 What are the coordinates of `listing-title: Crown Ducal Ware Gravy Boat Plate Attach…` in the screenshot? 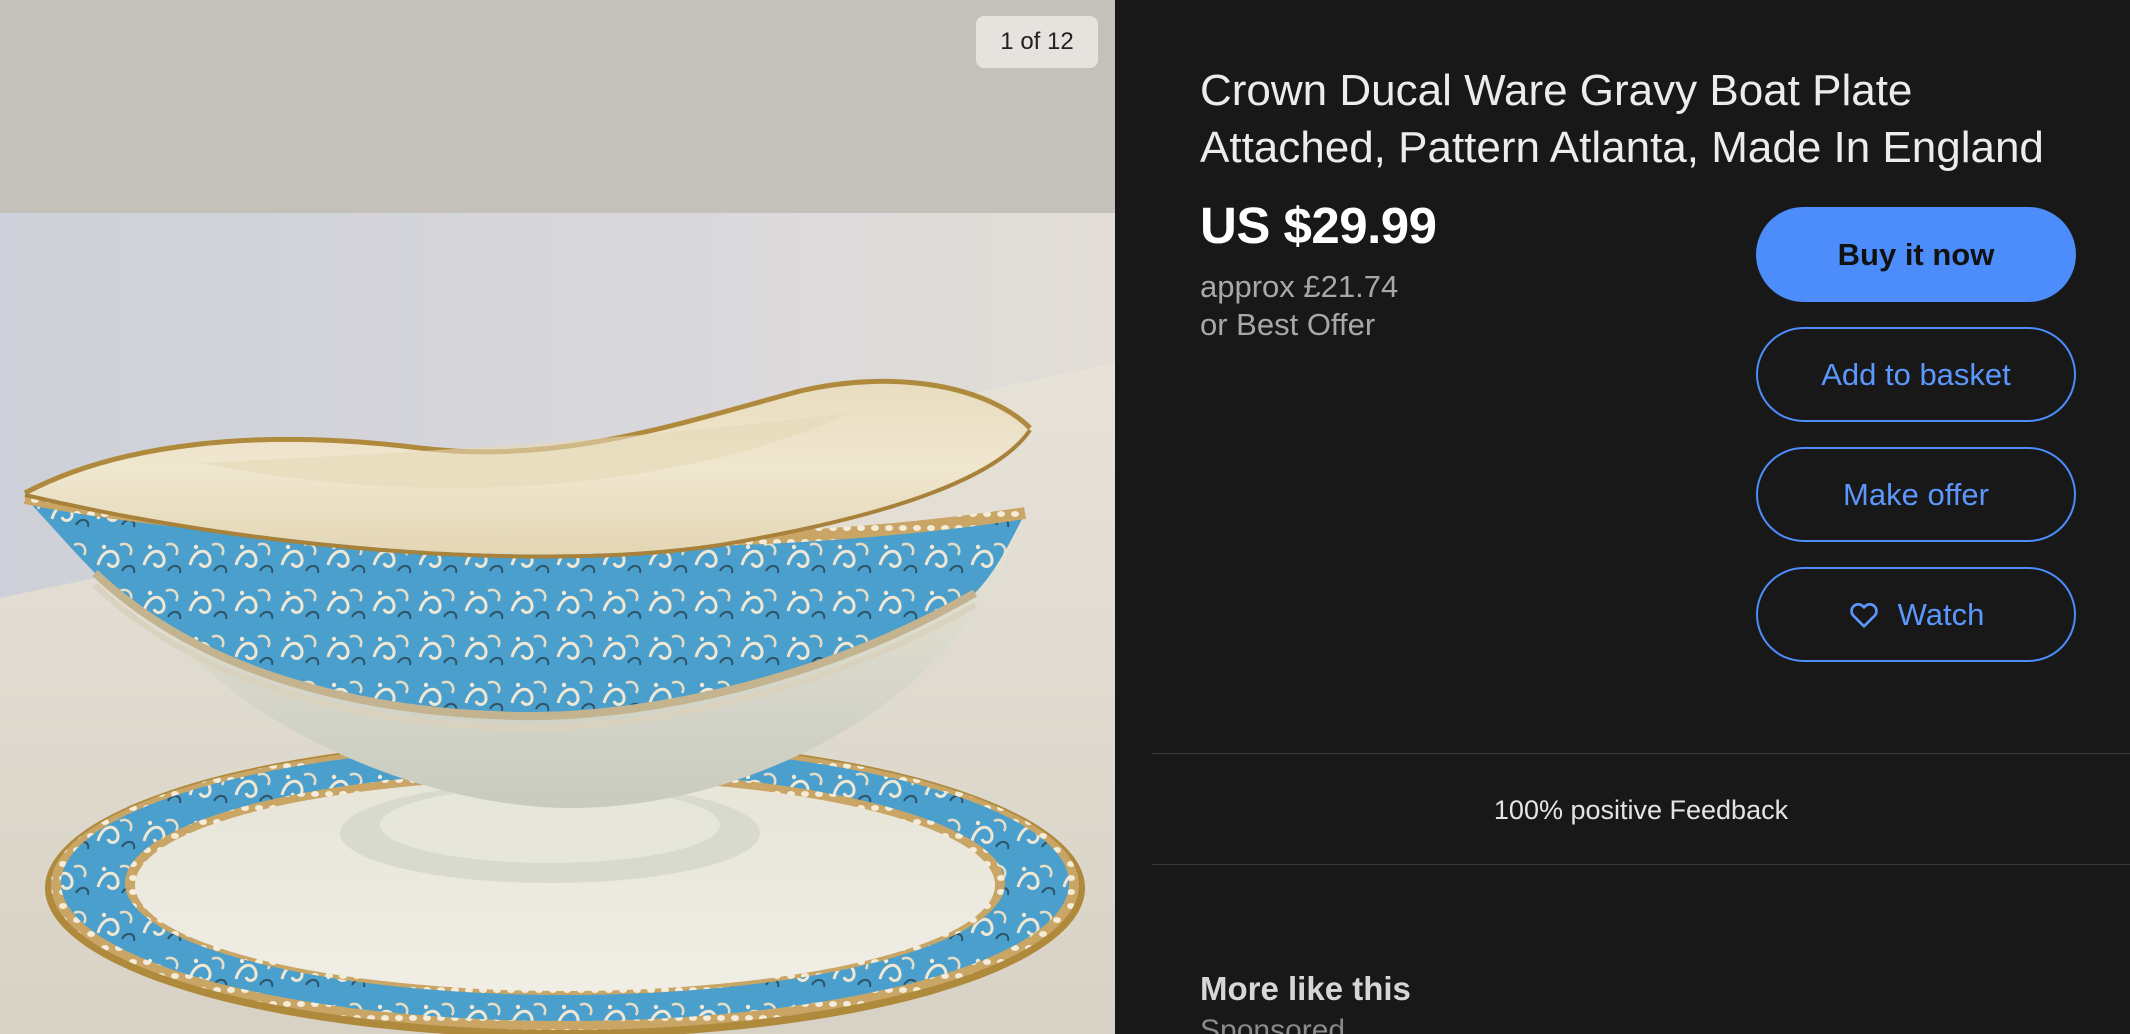 It's located at (1622, 119).